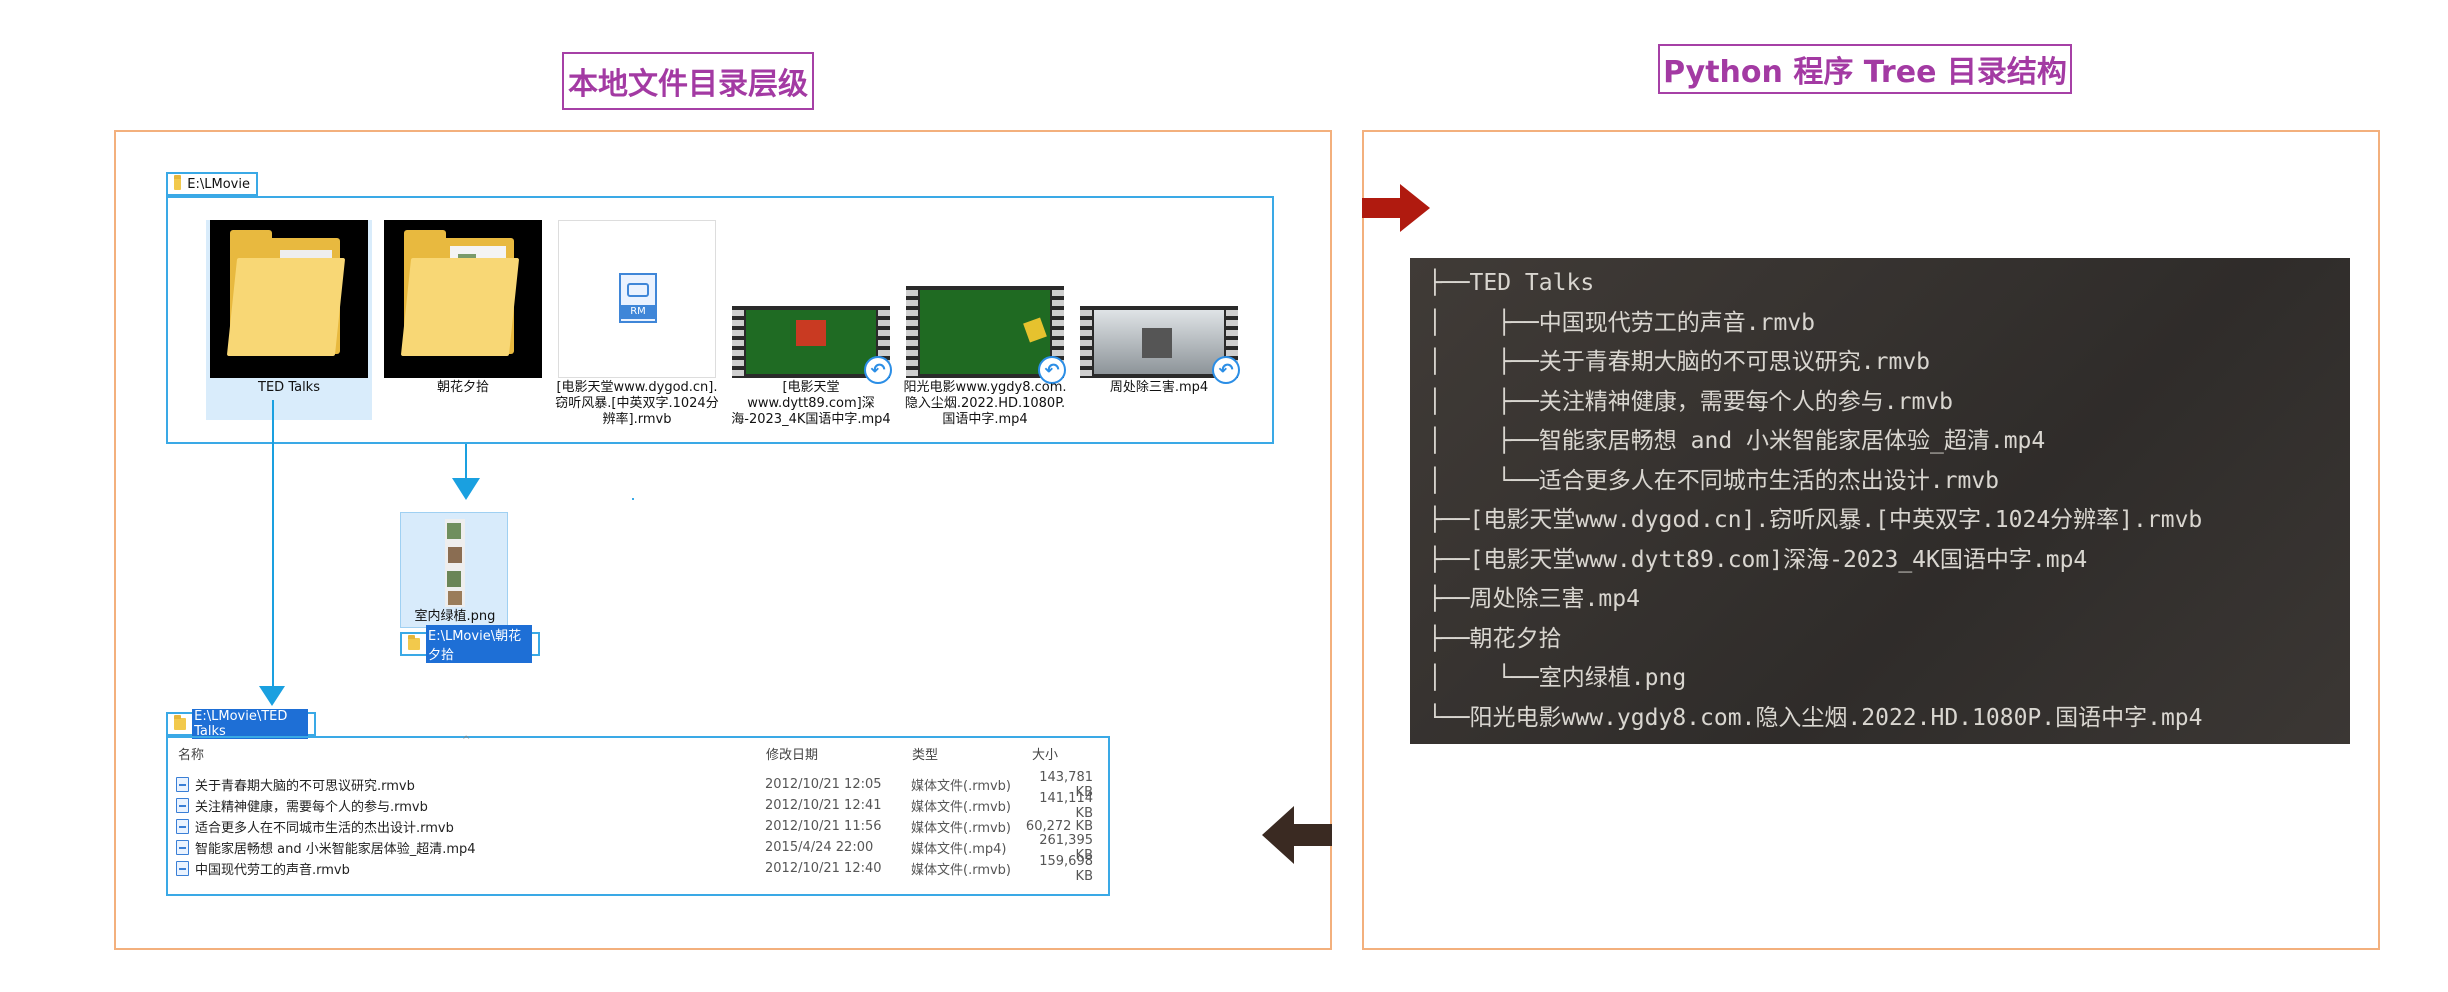  I want to click on image-thumb, so click(455, 563).